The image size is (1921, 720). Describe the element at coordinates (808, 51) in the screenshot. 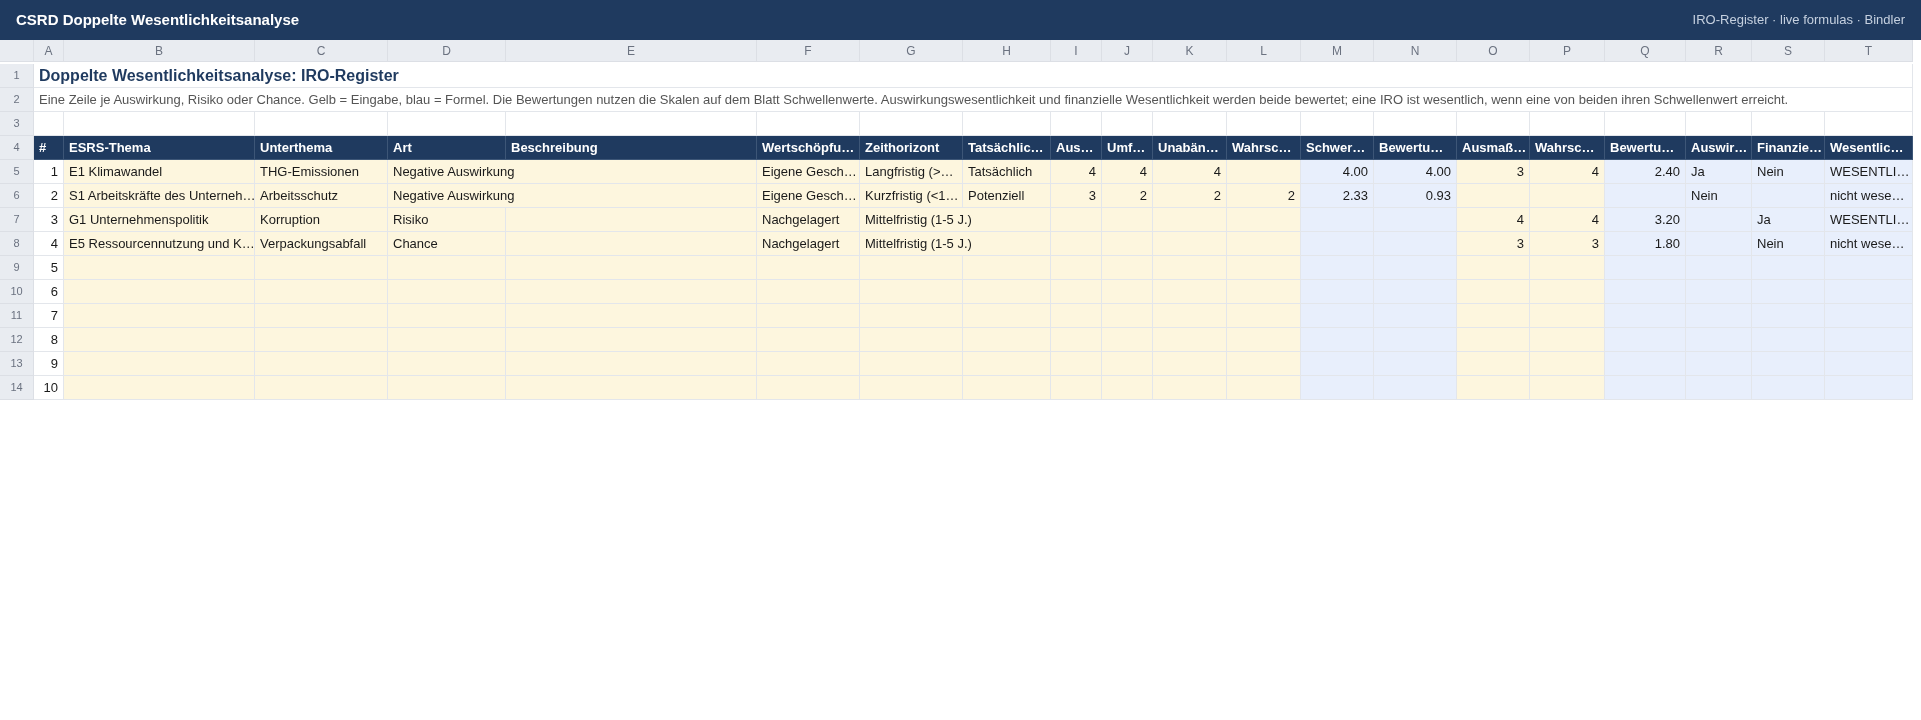

I see `column-letter: F` at that location.